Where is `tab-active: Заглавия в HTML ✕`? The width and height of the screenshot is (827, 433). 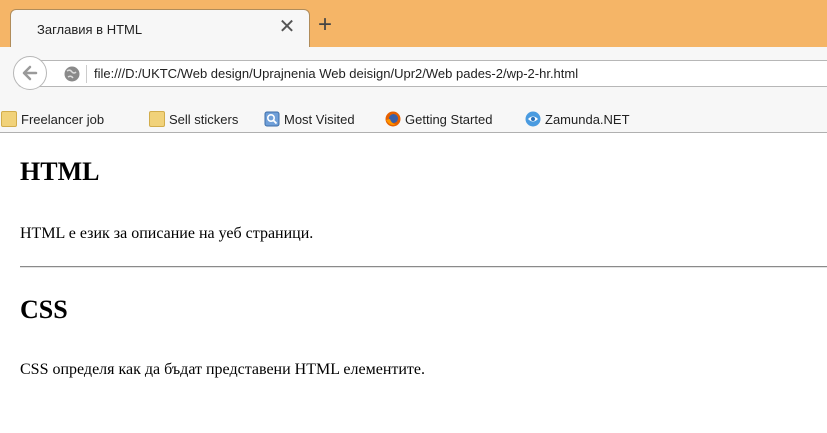
tab-active: Заглавия в HTML ✕ is located at coordinates (160, 28).